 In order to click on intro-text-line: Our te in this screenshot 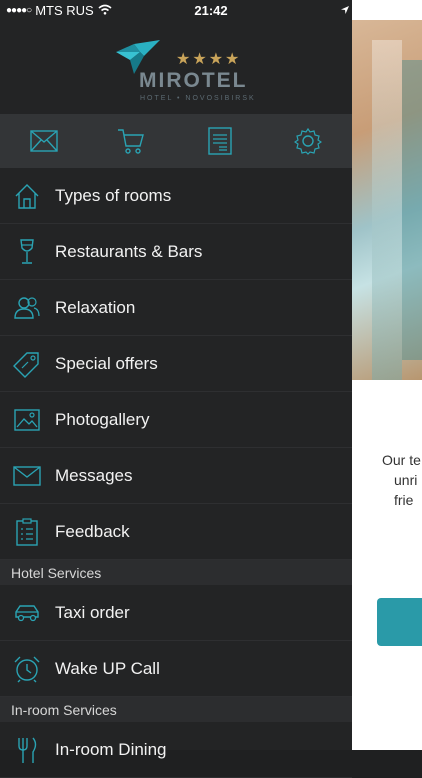, I will do `click(401, 460)`.